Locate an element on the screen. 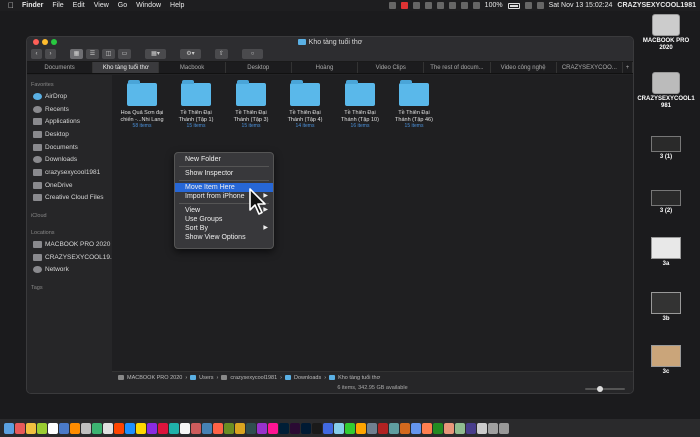  sidebar-item-documents: Documents is located at coordinates (69, 147).